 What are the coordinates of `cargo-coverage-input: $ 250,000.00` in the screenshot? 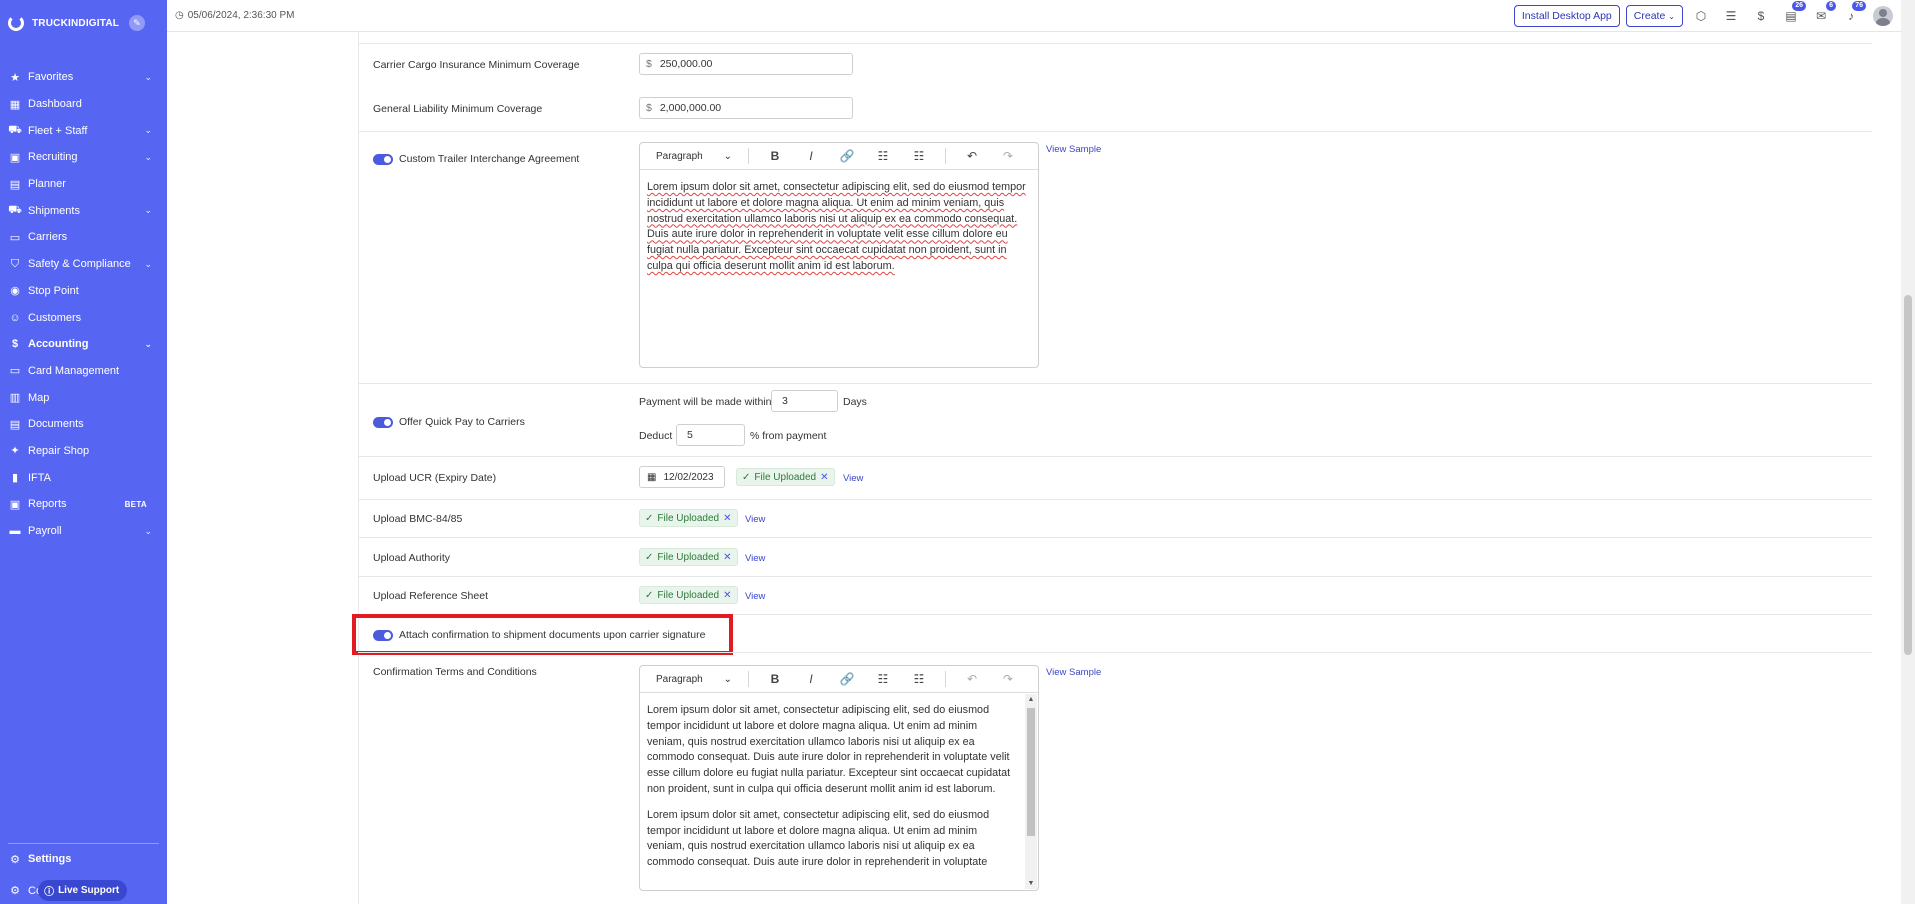 It's located at (746, 64).